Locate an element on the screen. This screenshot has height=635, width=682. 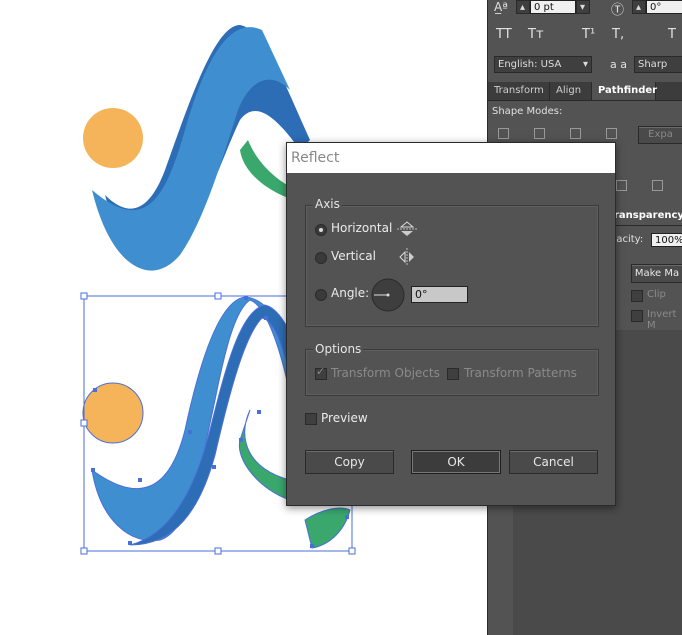
antialias-value: Sharp is located at coordinates (653, 64).